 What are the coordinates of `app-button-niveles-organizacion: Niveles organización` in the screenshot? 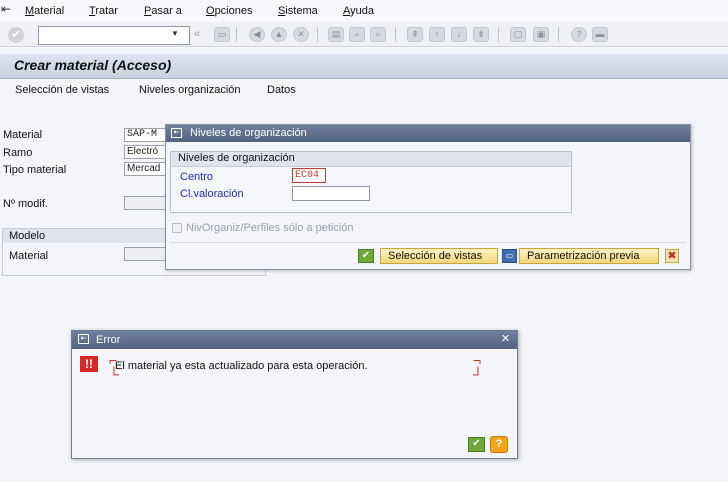 It's located at (190, 90).